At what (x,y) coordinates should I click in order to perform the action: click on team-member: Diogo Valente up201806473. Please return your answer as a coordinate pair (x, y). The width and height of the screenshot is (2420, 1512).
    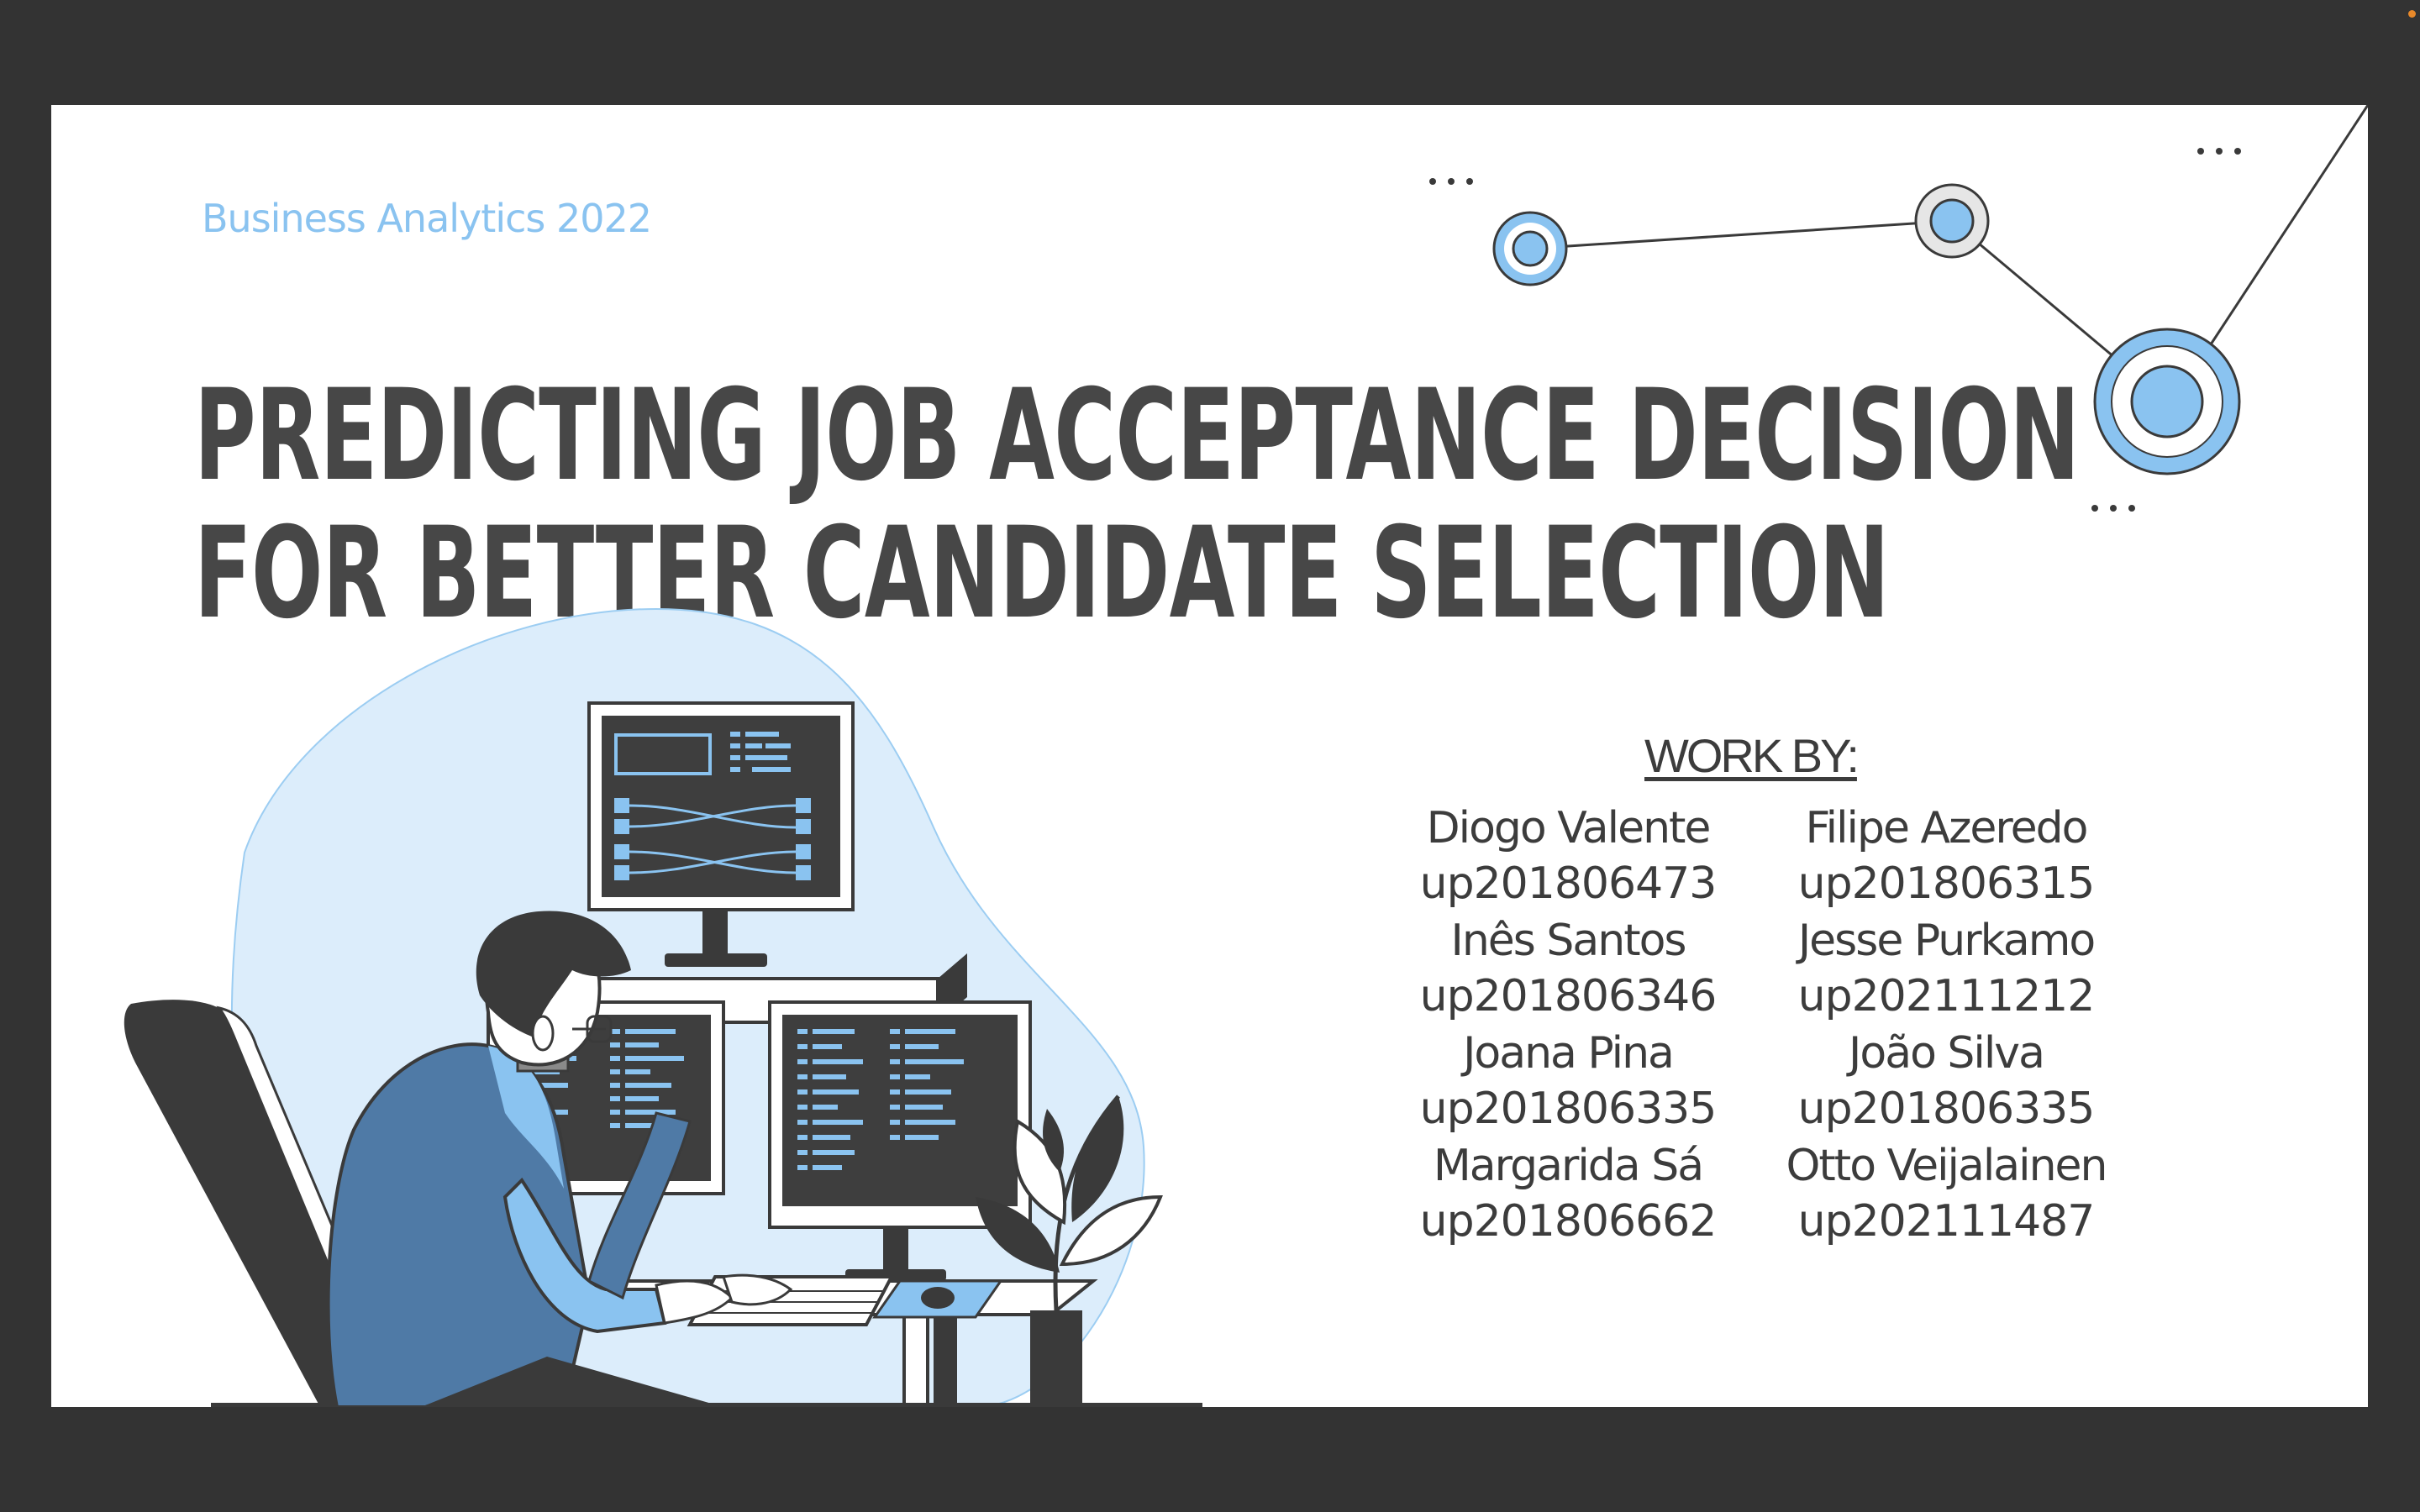
    Looking at the image, I should click on (1568, 856).